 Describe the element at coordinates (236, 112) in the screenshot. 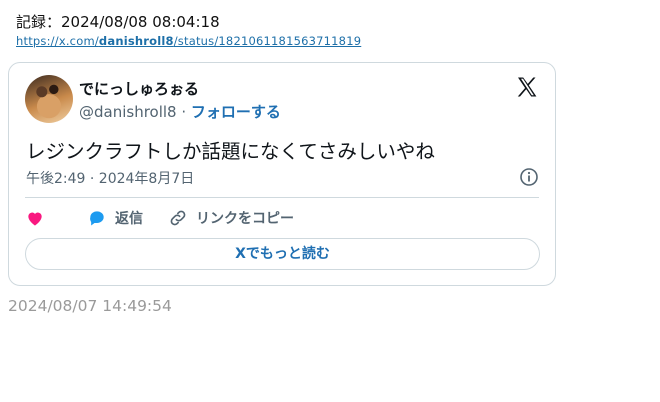

I see `follow-link: フォローする` at that location.